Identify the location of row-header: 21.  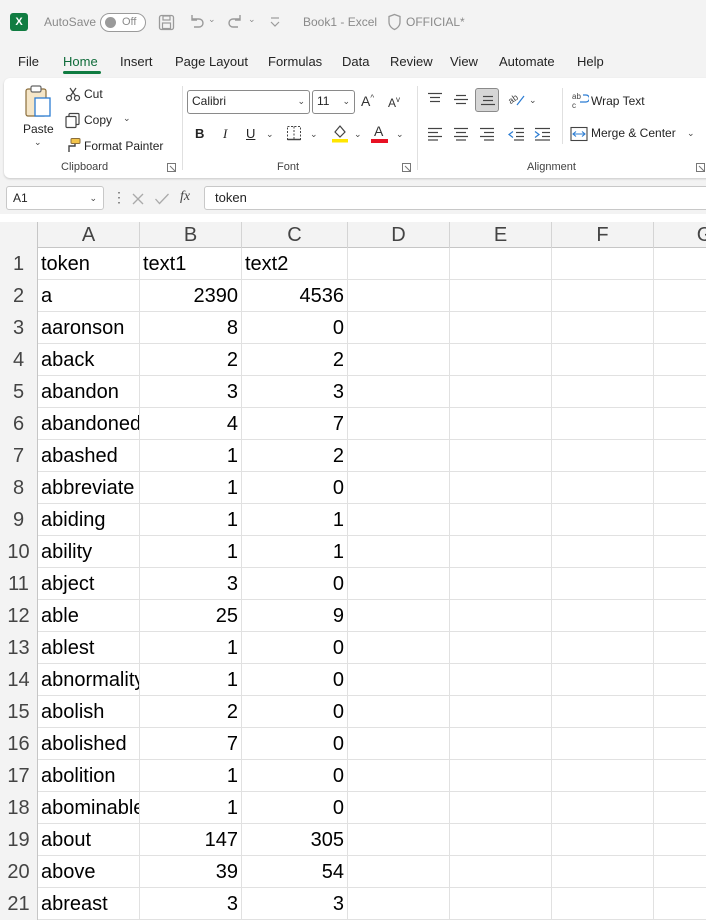
(19, 904).